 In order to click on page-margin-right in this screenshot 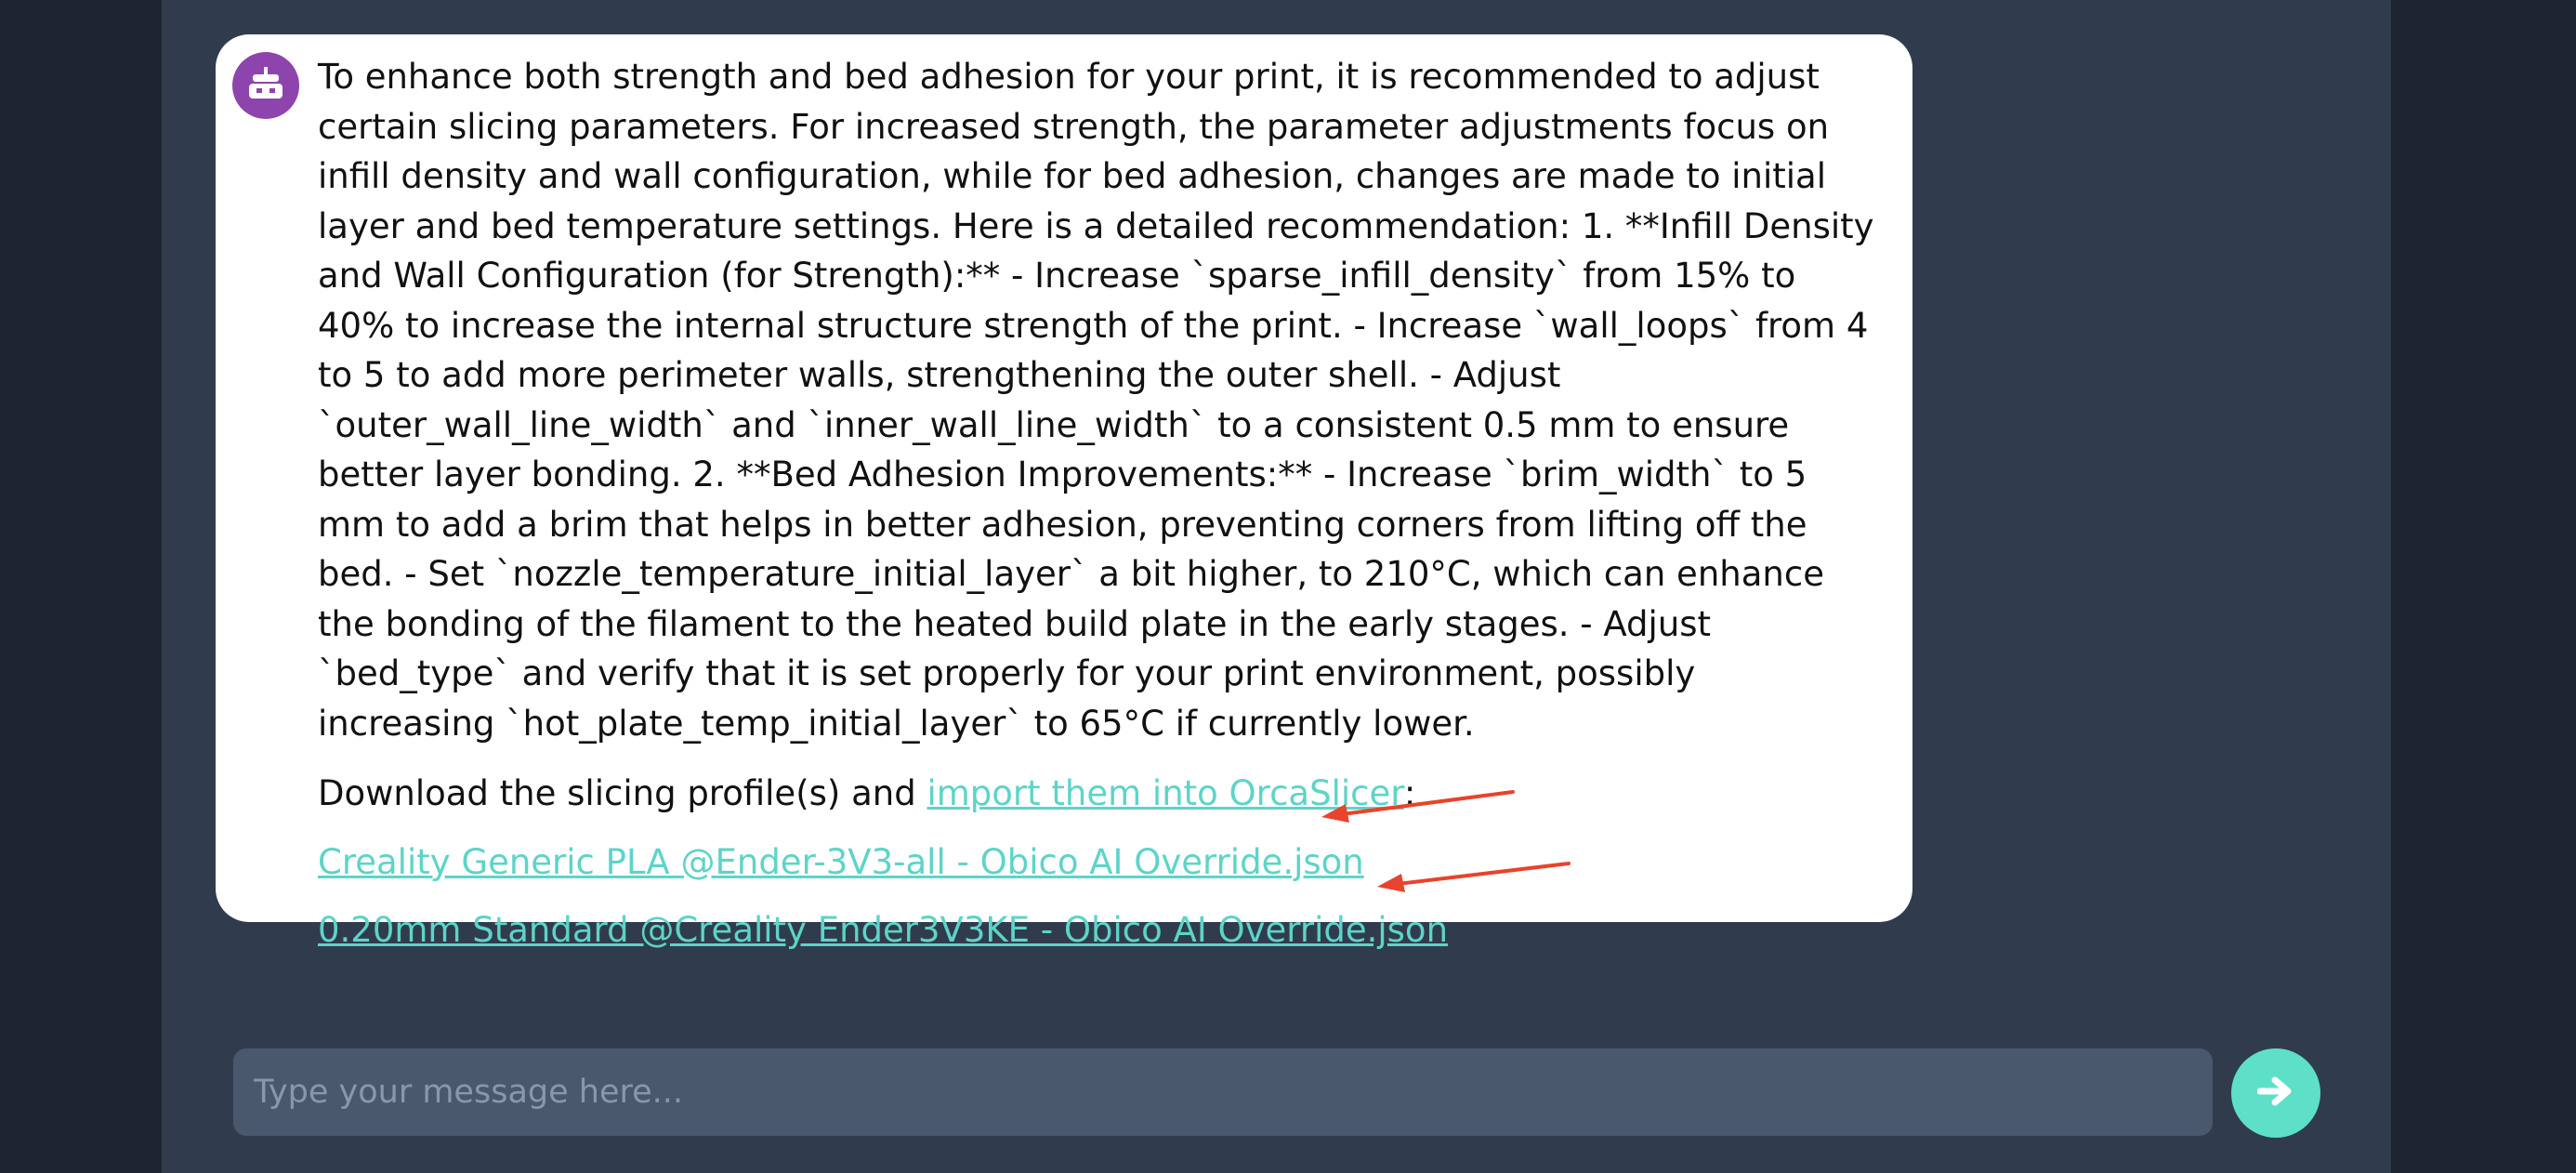, I will do `click(2483, 586)`.